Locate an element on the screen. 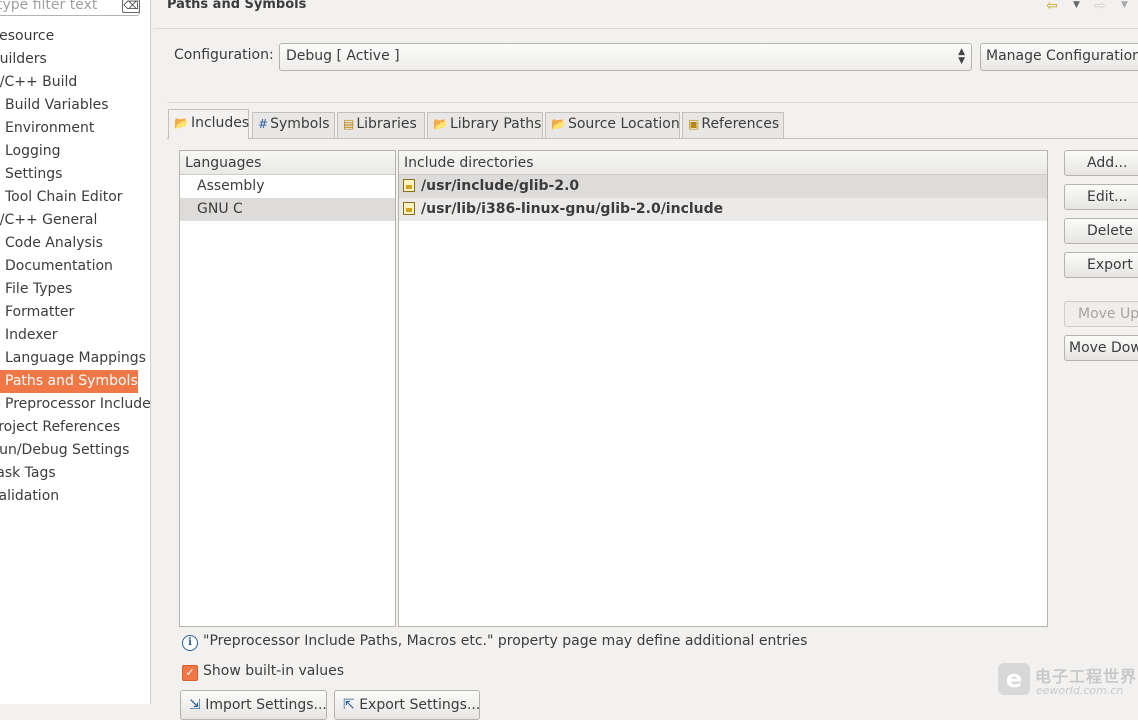 The height and width of the screenshot is (720, 1138). tab-references: ▣ References is located at coordinates (733, 125).